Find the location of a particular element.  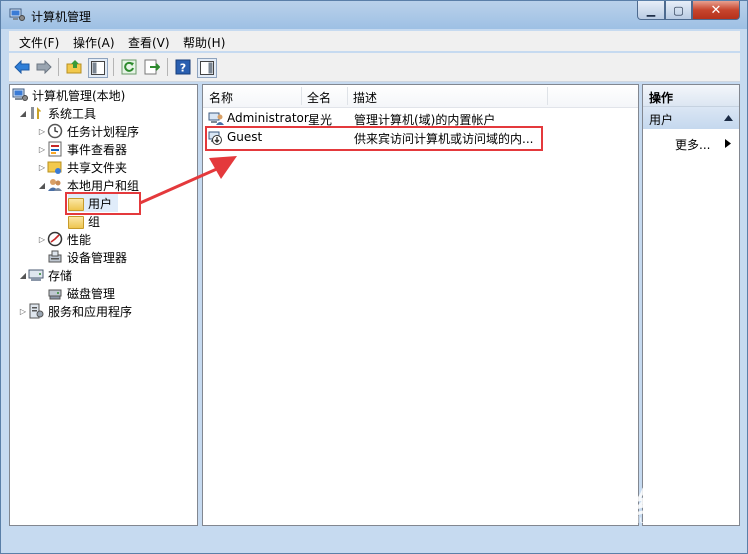

back-arrow-icon is located at coordinates (22, 67).